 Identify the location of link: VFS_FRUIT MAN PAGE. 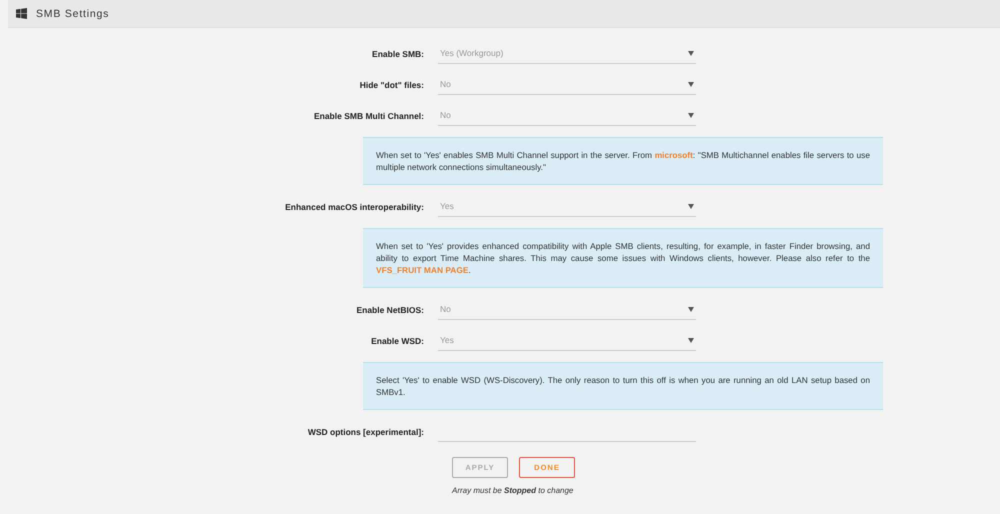
(422, 270).